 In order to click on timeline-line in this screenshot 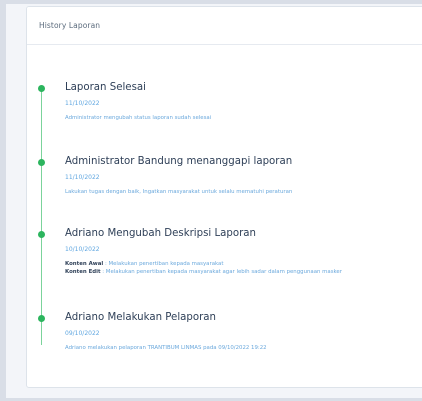, I will do `click(41, 216)`.